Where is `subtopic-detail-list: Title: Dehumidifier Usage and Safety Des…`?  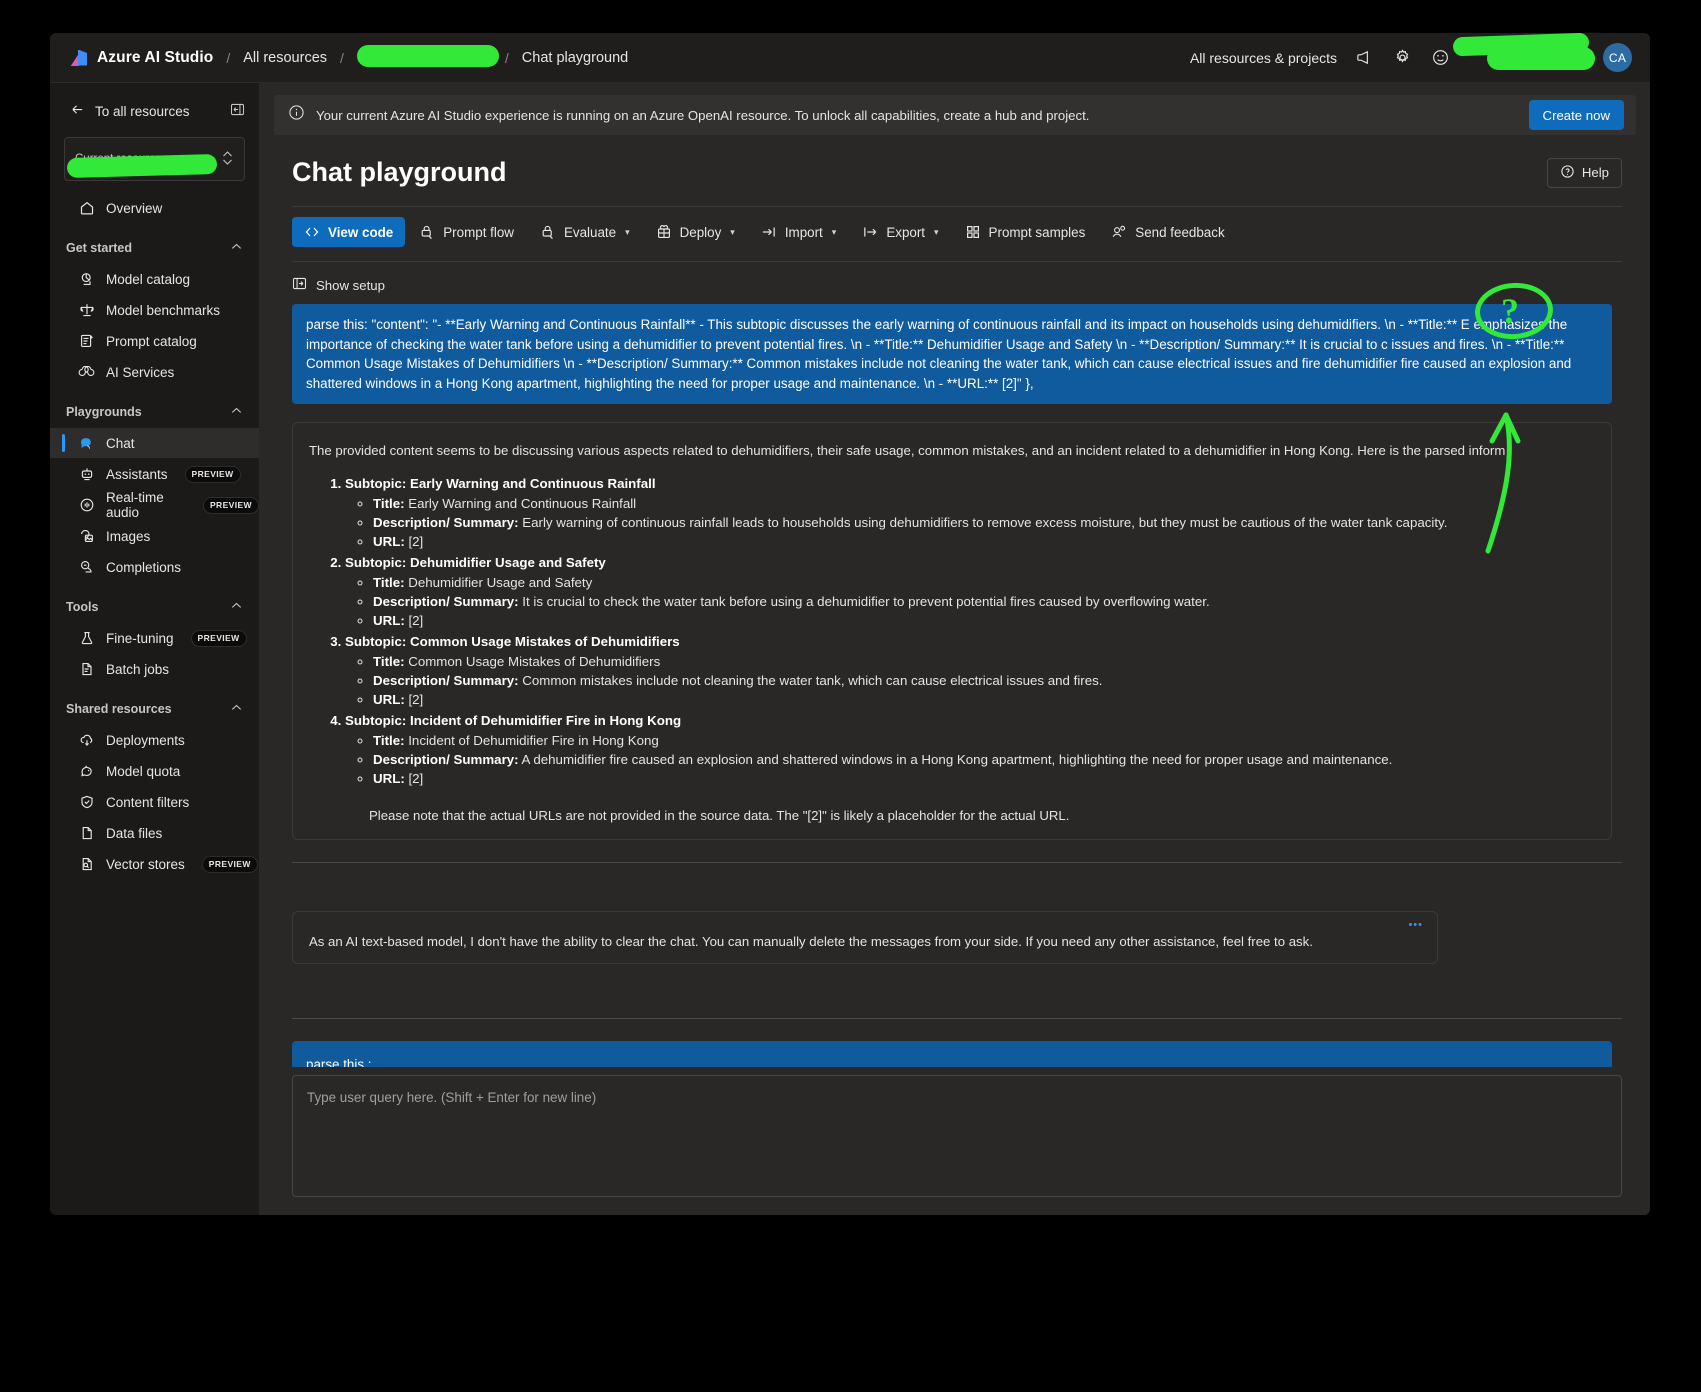
subtopic-detail-list: Title: Dehumidifier Usage and Safety Des… is located at coordinates (984, 601).